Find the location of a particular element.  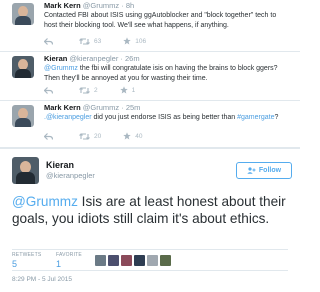

tweet-time: 25m is located at coordinates (133, 107).